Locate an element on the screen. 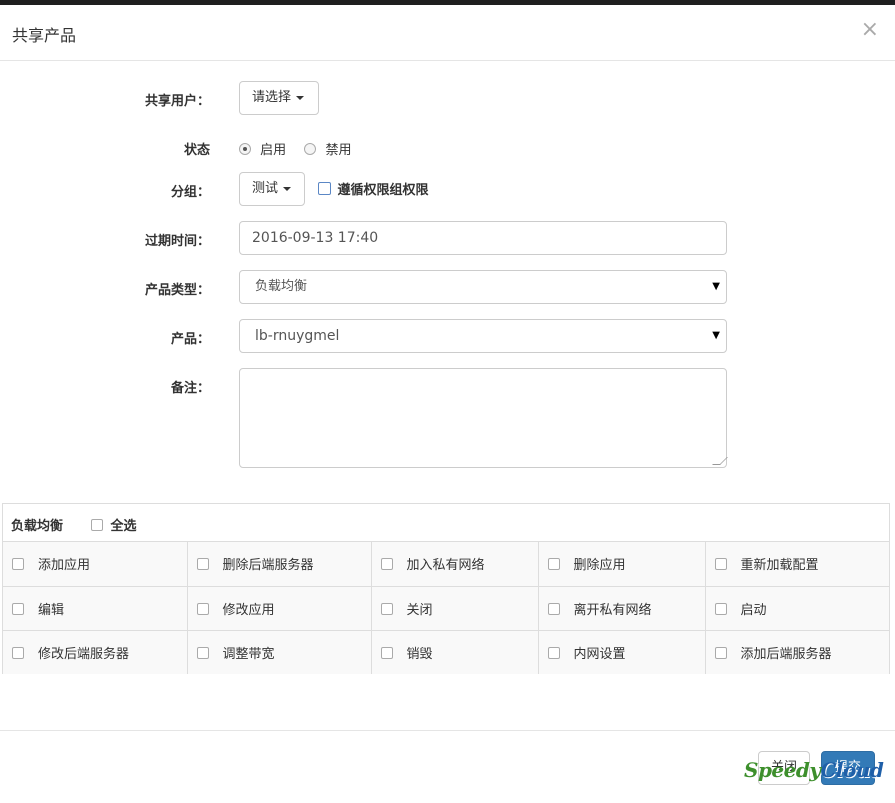  status-enabled-radio is located at coordinates (245, 149).